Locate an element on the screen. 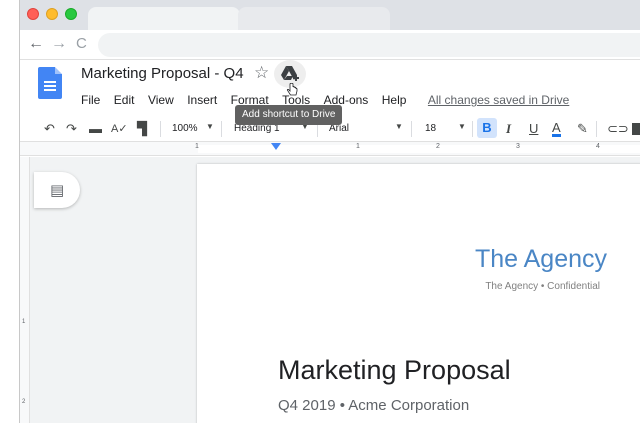 This screenshot has height=423, width=640. indent-marker is located at coordinates (276, 146).